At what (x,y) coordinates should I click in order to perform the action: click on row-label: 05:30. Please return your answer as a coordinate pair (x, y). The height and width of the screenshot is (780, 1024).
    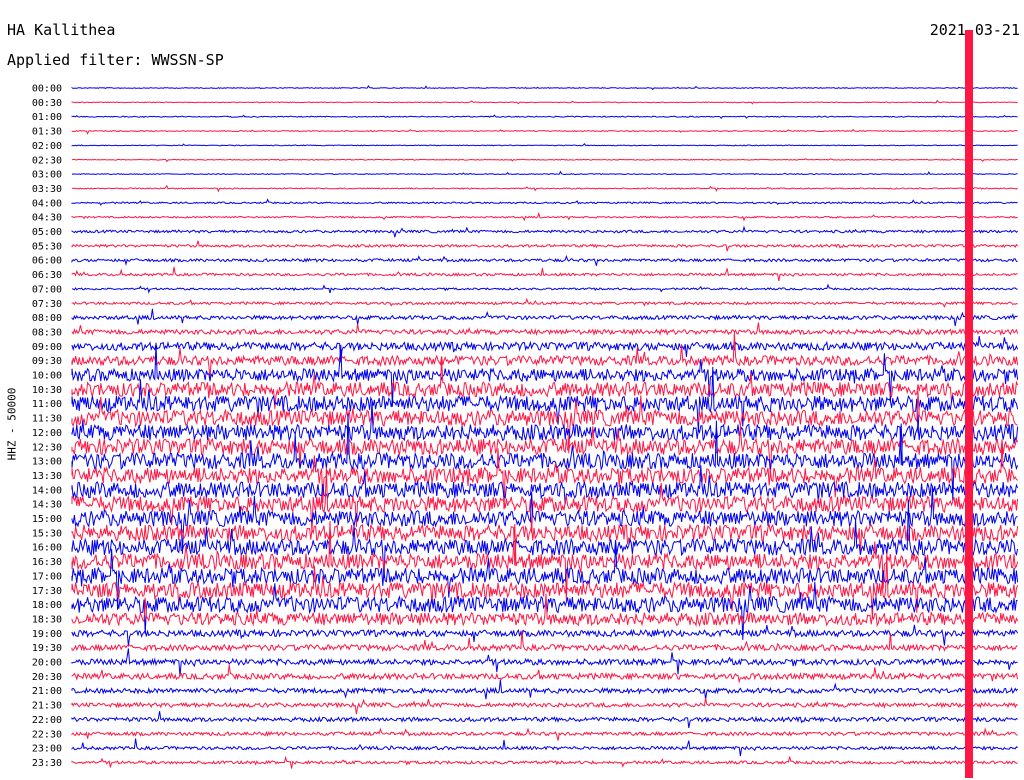
    Looking at the image, I should click on (47, 246).